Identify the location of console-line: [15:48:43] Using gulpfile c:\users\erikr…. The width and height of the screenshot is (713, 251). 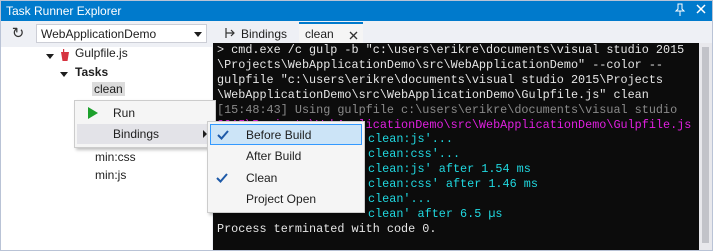
(447, 109).